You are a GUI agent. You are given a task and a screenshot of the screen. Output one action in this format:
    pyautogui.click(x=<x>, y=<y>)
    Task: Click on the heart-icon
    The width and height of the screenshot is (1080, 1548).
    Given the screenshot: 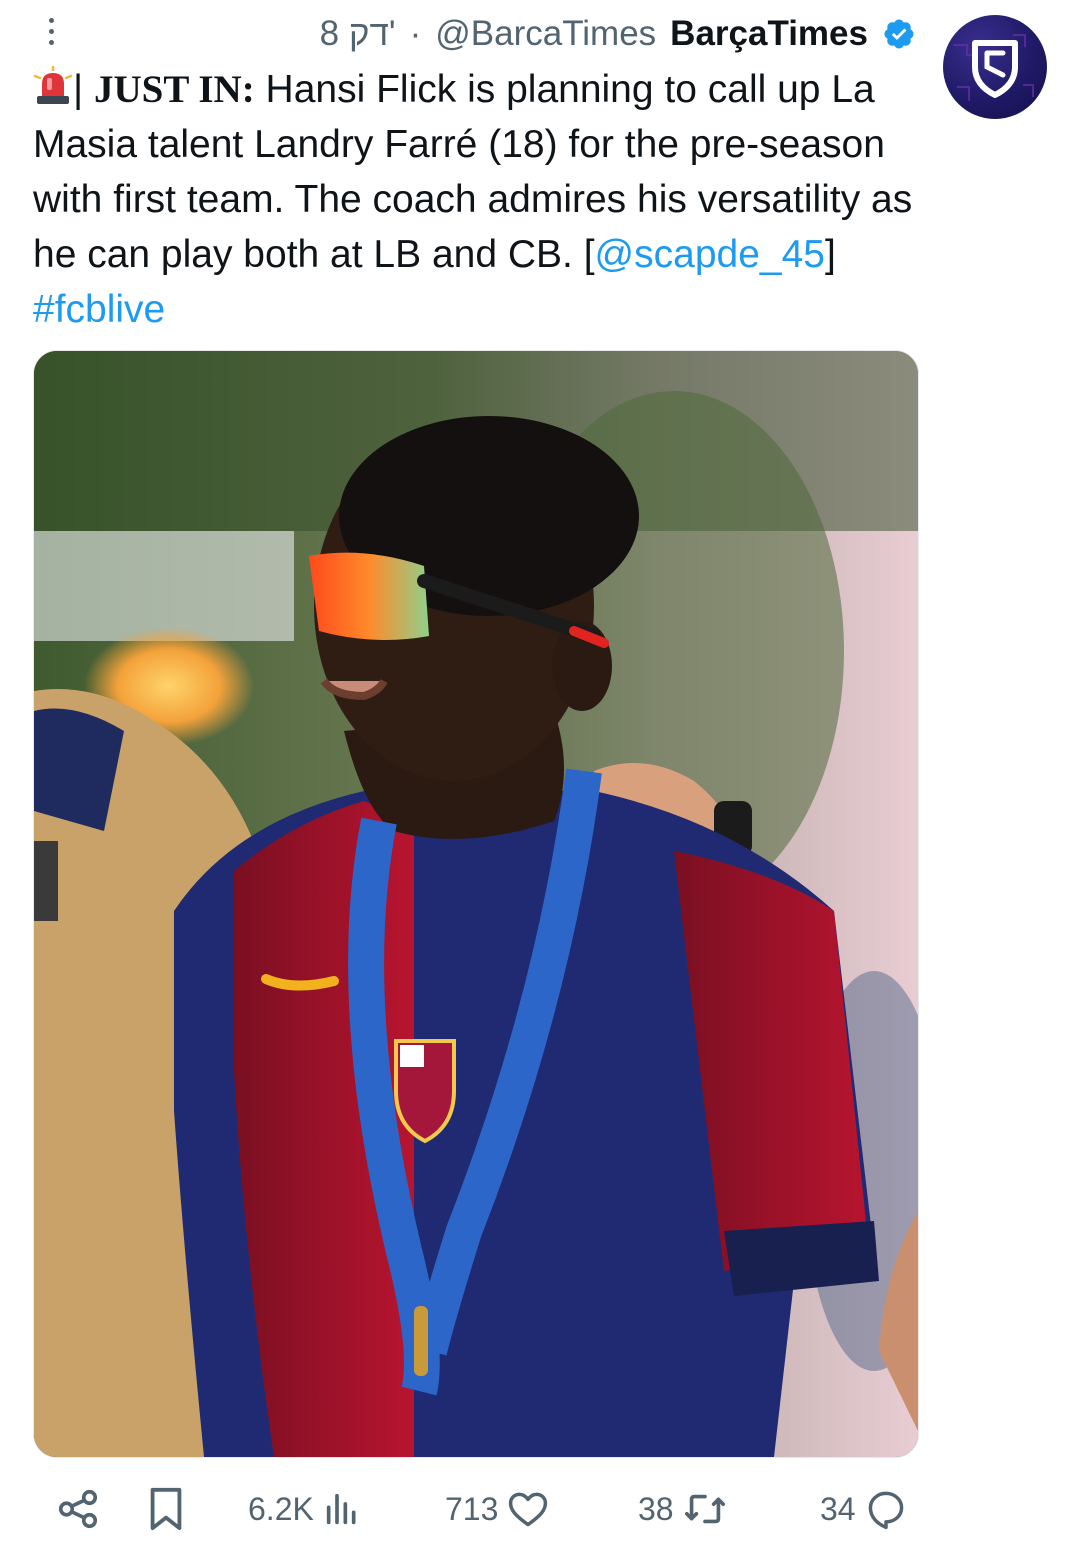 What is the action you would take?
    pyautogui.click(x=528, y=1509)
    